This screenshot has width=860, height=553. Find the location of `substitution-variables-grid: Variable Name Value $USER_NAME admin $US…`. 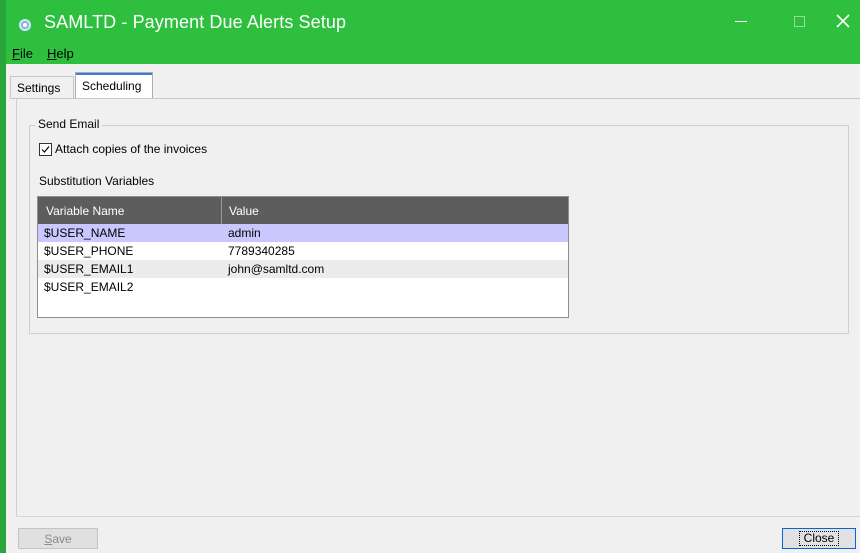

substitution-variables-grid: Variable Name Value $USER_NAME admin $US… is located at coordinates (303, 257).